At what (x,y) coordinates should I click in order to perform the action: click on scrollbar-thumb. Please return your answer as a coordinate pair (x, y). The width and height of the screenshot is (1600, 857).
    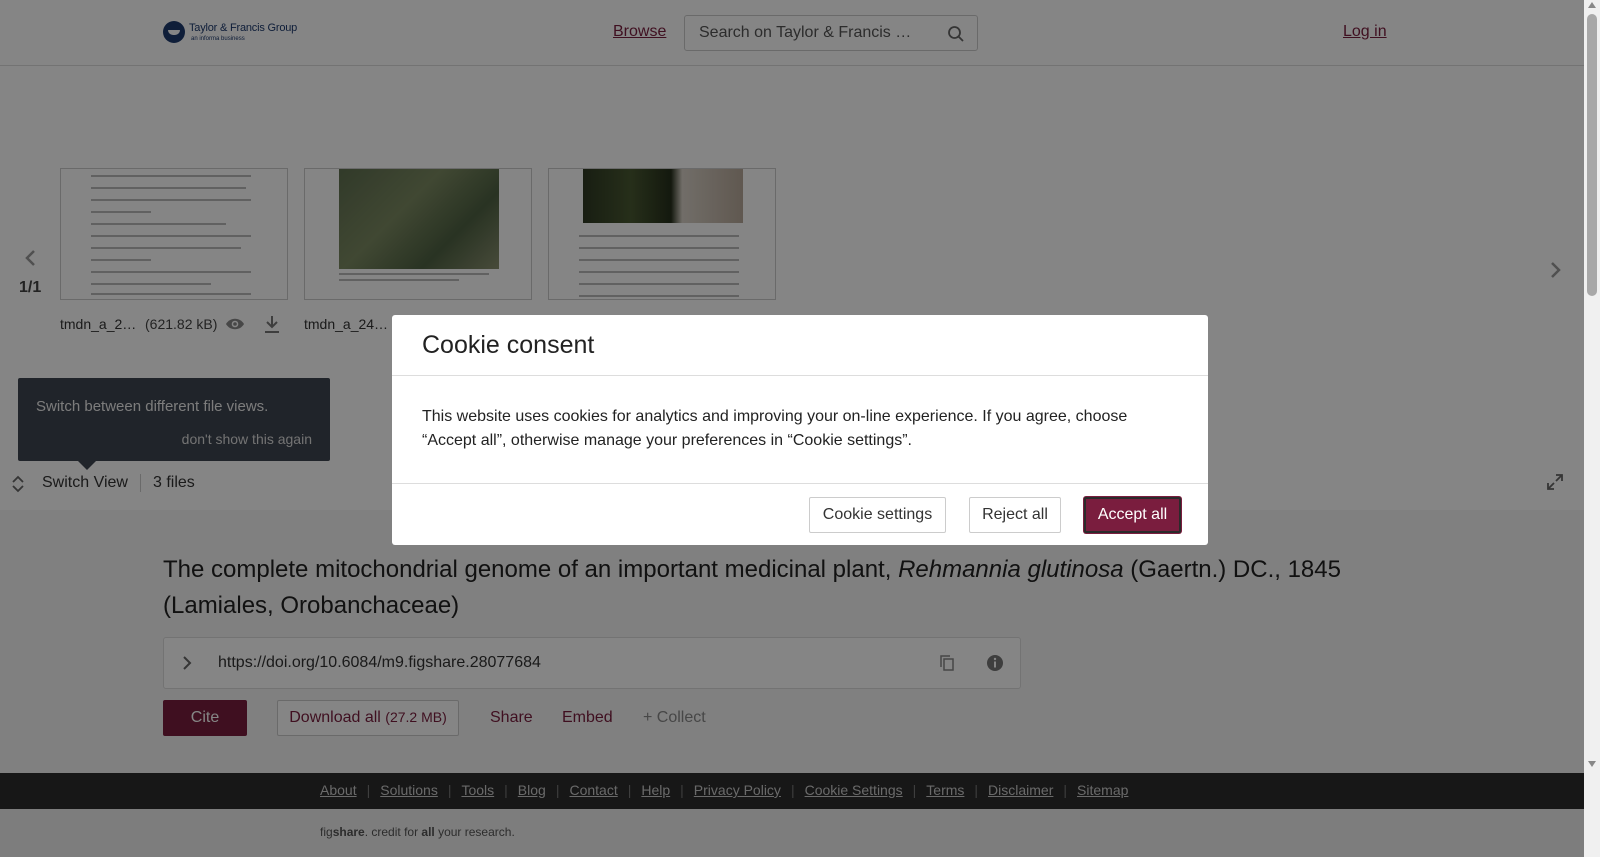
    Looking at the image, I should click on (1592, 155).